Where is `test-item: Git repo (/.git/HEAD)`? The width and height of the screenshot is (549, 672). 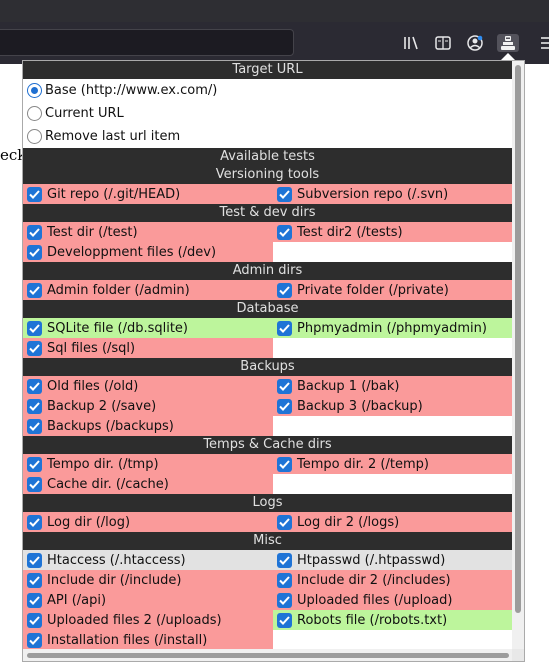 test-item: Git repo (/.git/HEAD) is located at coordinates (148, 194).